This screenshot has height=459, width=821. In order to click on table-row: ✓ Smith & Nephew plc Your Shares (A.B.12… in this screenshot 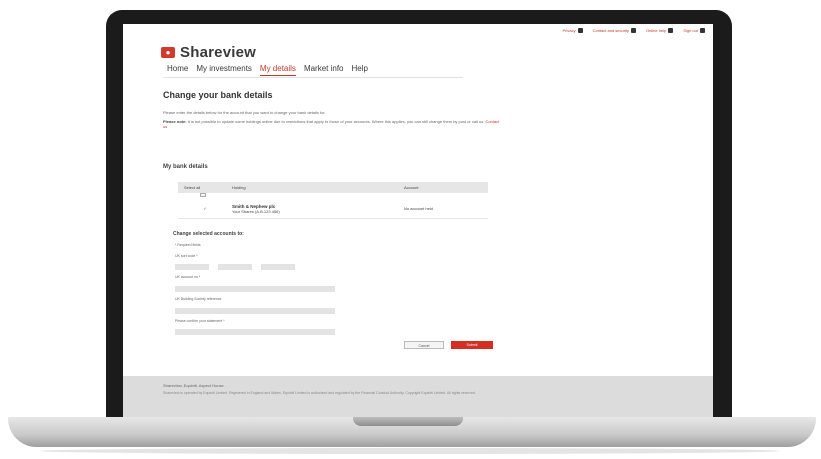, I will do `click(333, 209)`.